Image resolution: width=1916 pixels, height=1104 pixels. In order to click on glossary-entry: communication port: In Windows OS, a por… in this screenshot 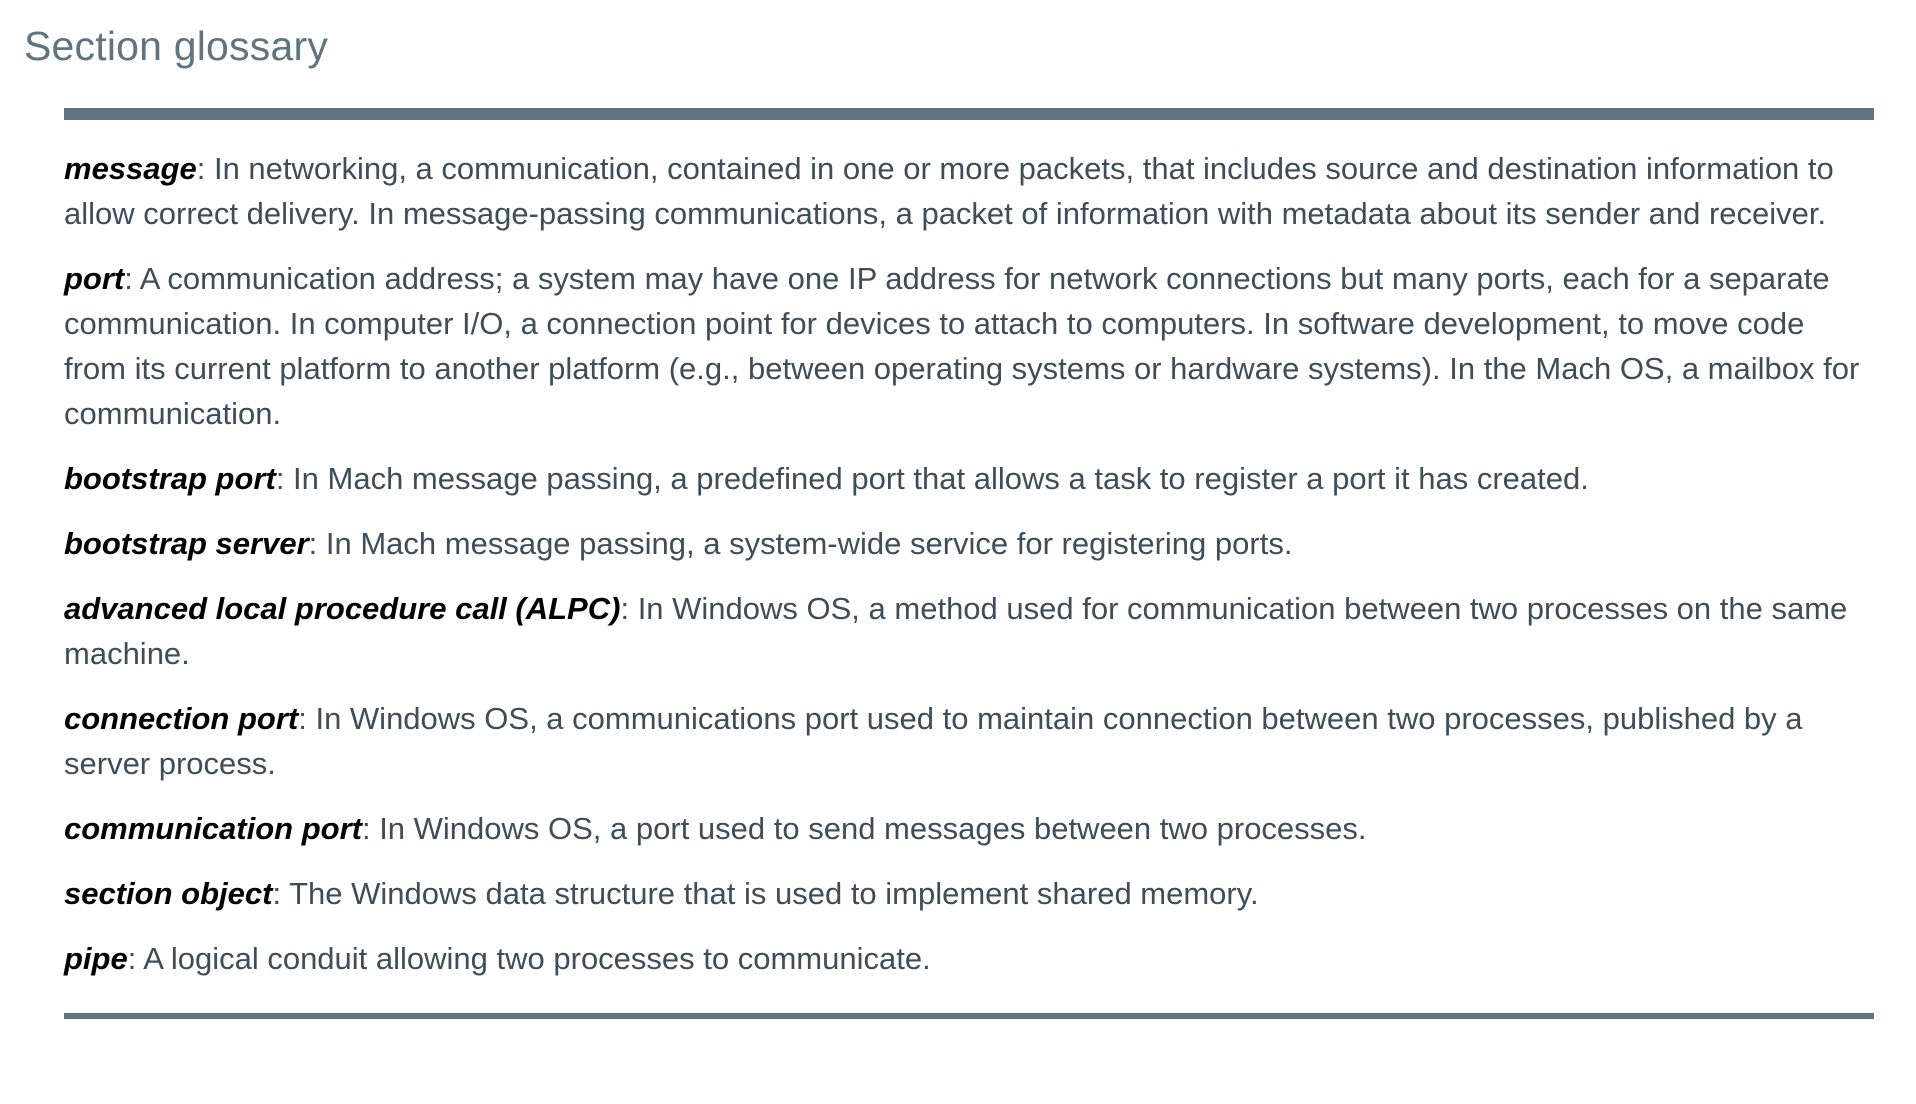, I will do `click(969, 828)`.